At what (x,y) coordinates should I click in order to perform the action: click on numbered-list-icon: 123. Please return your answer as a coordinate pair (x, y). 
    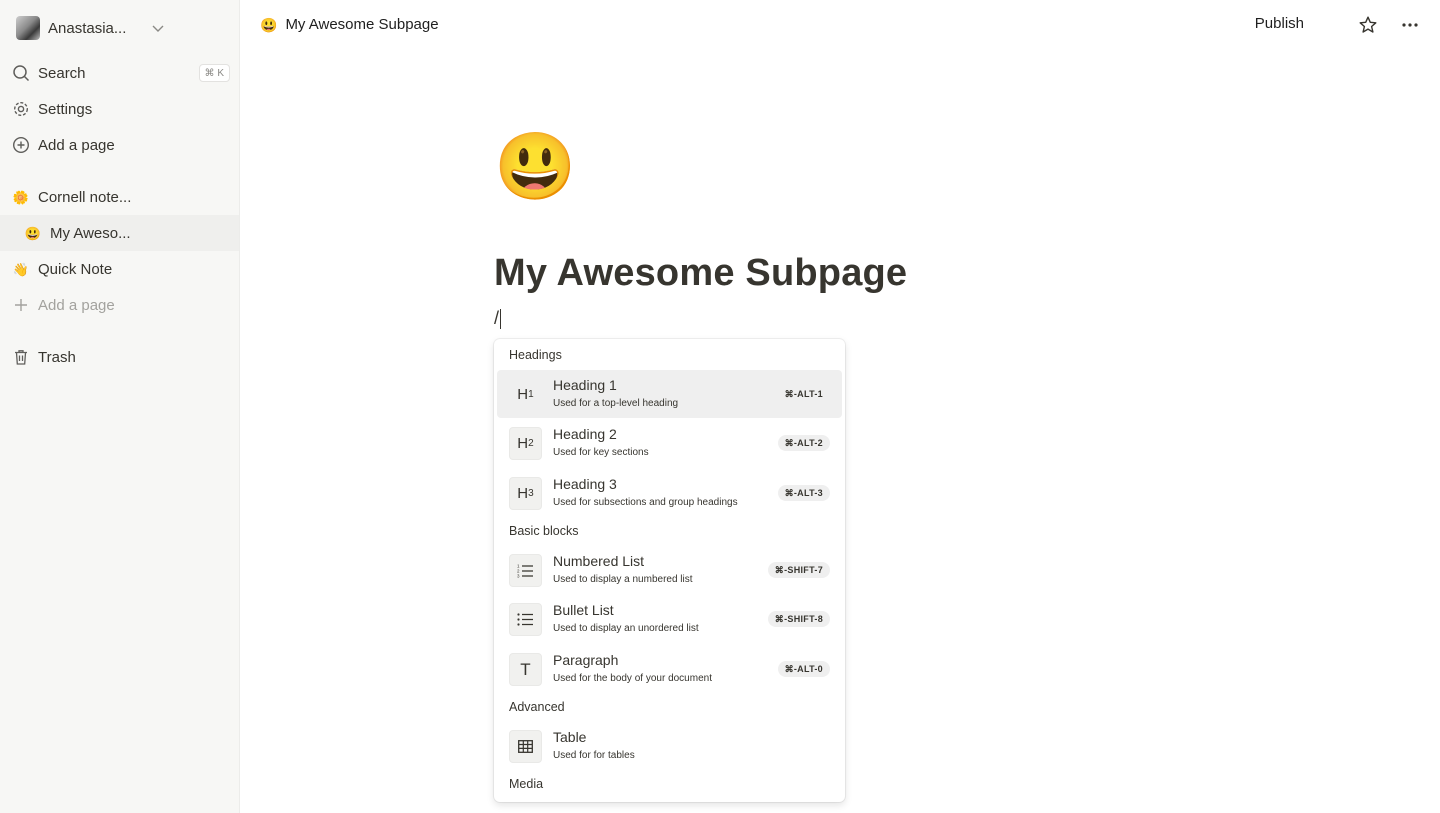
    Looking at the image, I should click on (525, 570).